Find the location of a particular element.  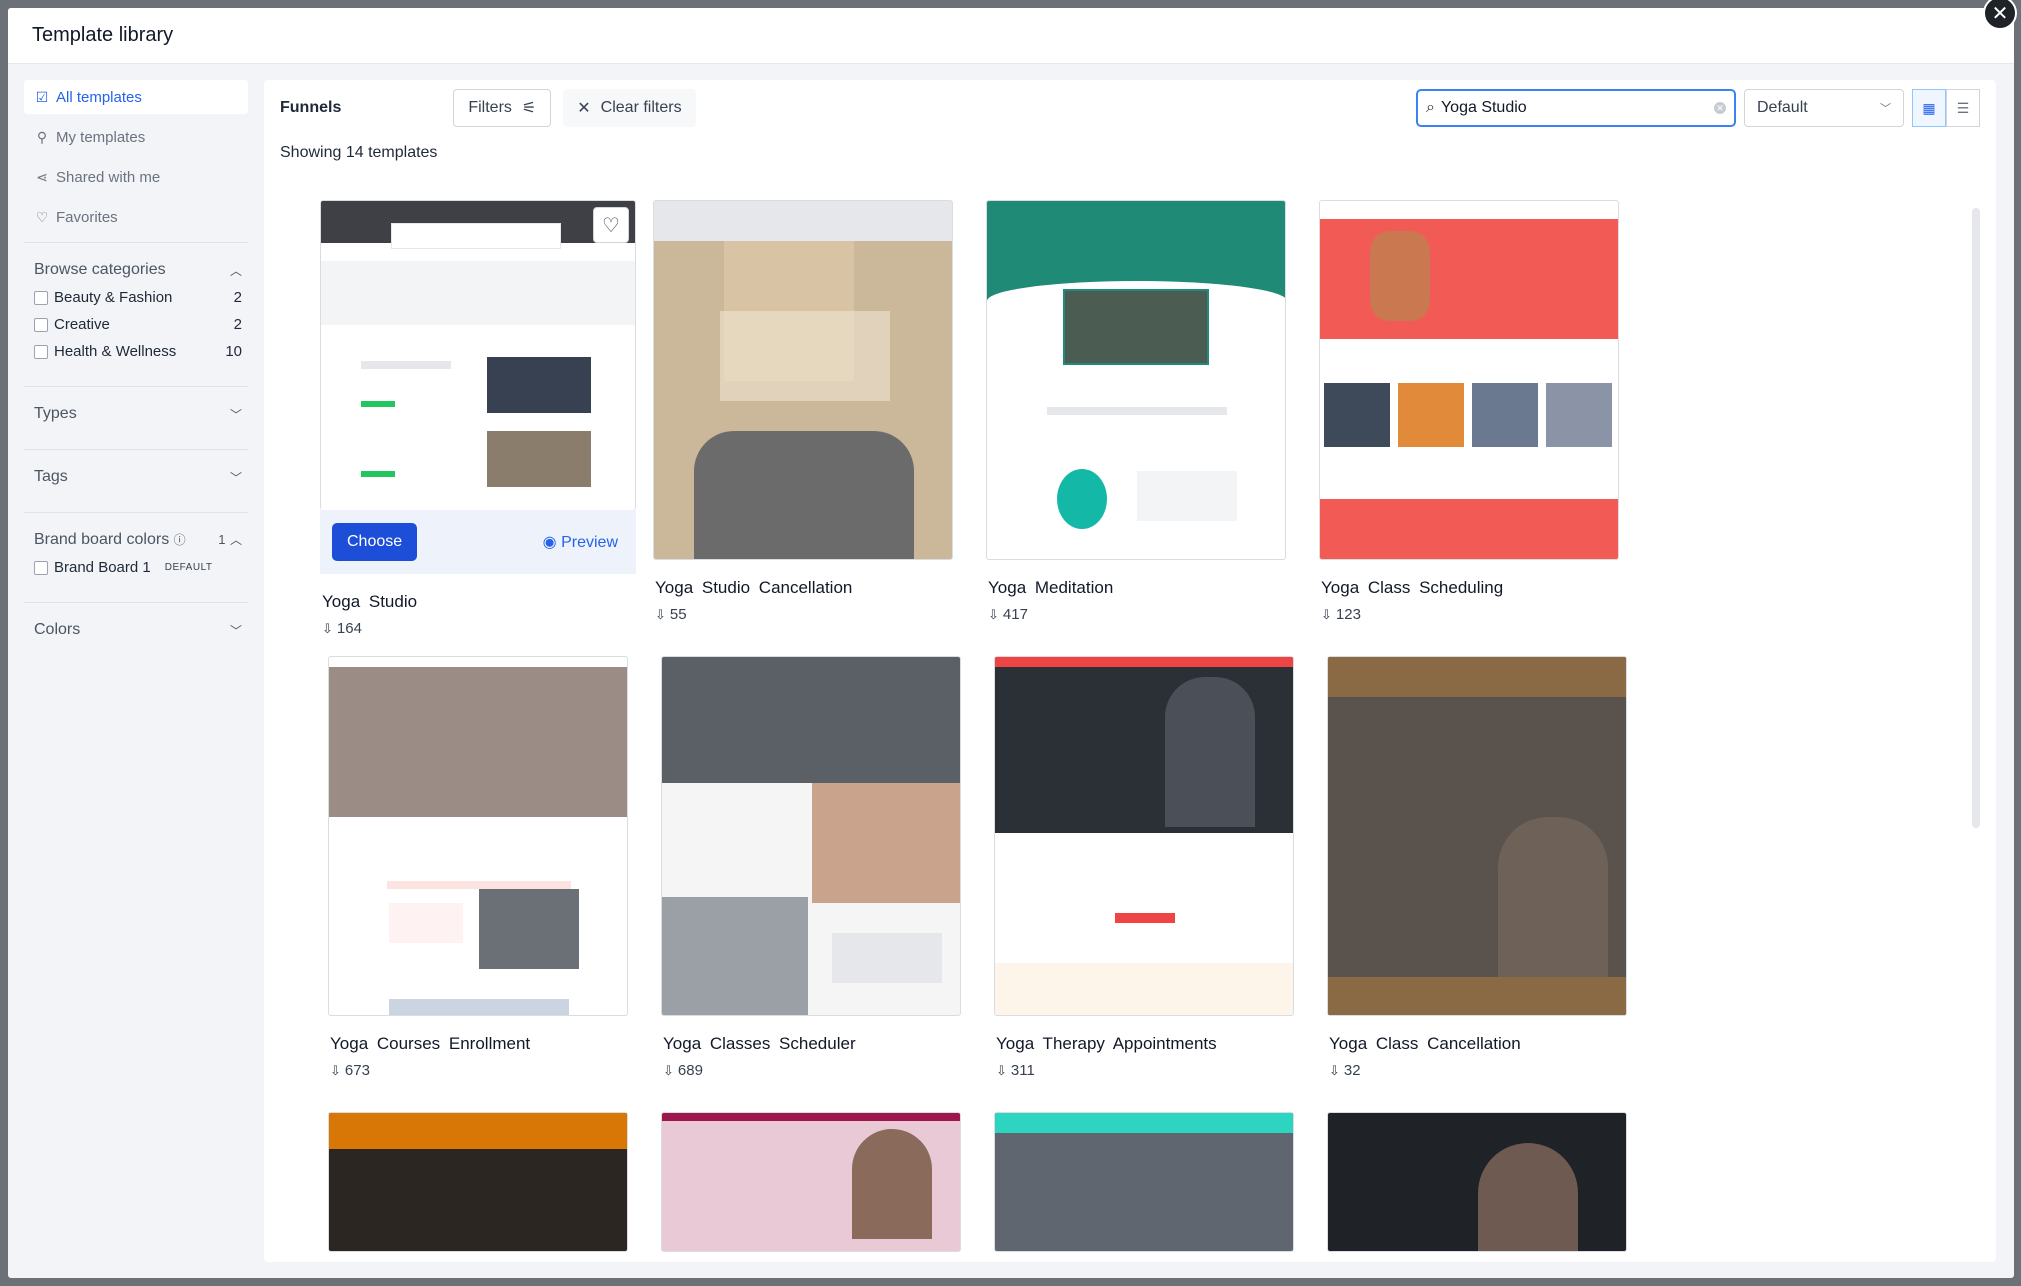

default-badge: DEFAULT is located at coordinates (188, 567).